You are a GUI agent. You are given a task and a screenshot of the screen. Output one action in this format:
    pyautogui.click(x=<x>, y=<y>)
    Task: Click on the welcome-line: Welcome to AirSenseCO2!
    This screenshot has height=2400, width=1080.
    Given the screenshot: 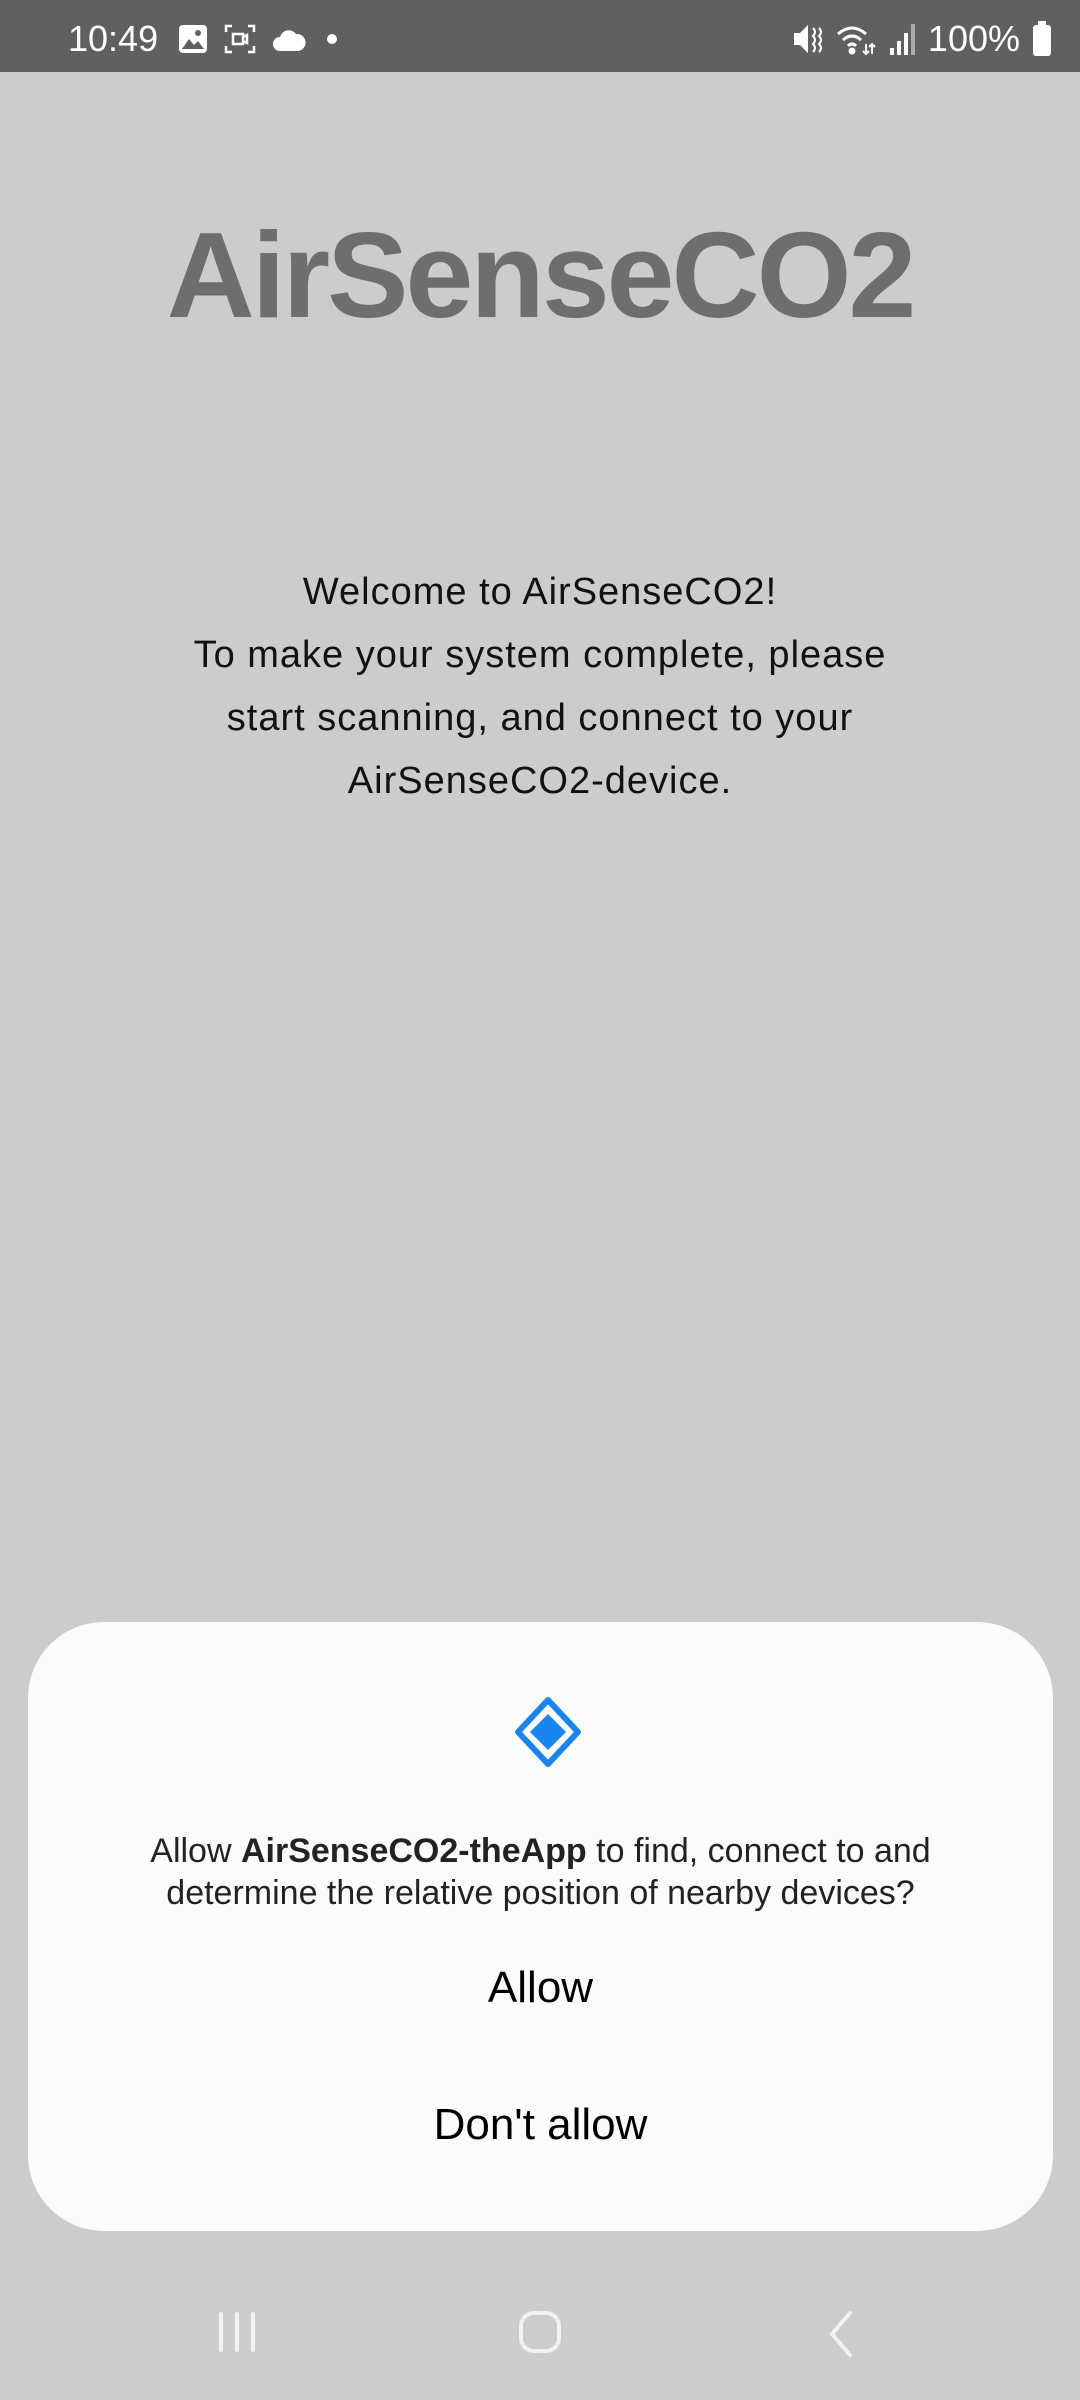 What is the action you would take?
    pyautogui.click(x=540, y=592)
    